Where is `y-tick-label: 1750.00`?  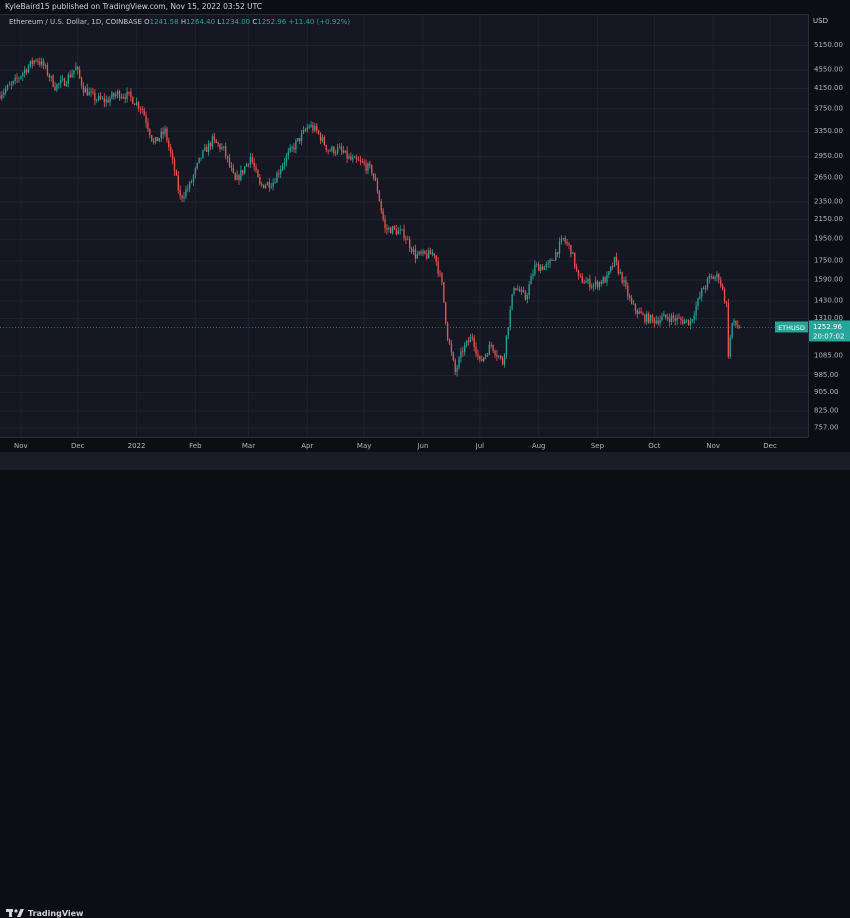 y-tick-label: 1750.00 is located at coordinates (828, 260).